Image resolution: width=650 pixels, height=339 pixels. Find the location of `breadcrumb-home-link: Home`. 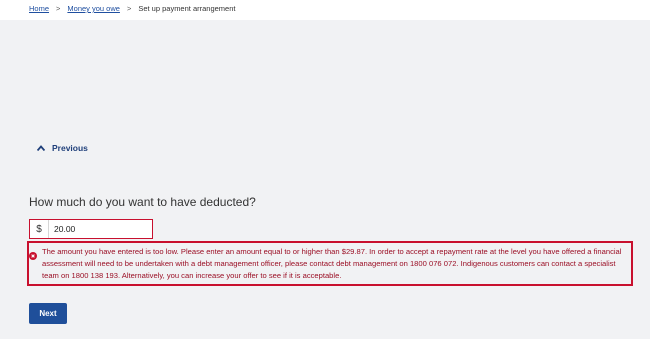

breadcrumb-home-link: Home is located at coordinates (39, 8).